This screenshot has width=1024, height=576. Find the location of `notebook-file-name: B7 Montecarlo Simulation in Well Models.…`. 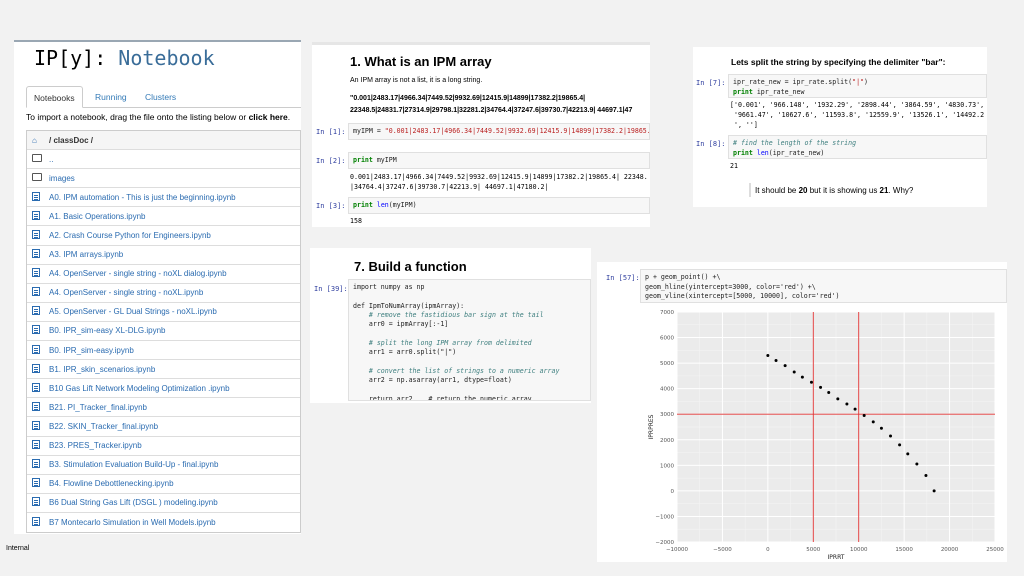

notebook-file-name: B7 Montecarlo Simulation in Well Models.… is located at coordinates (132, 522).